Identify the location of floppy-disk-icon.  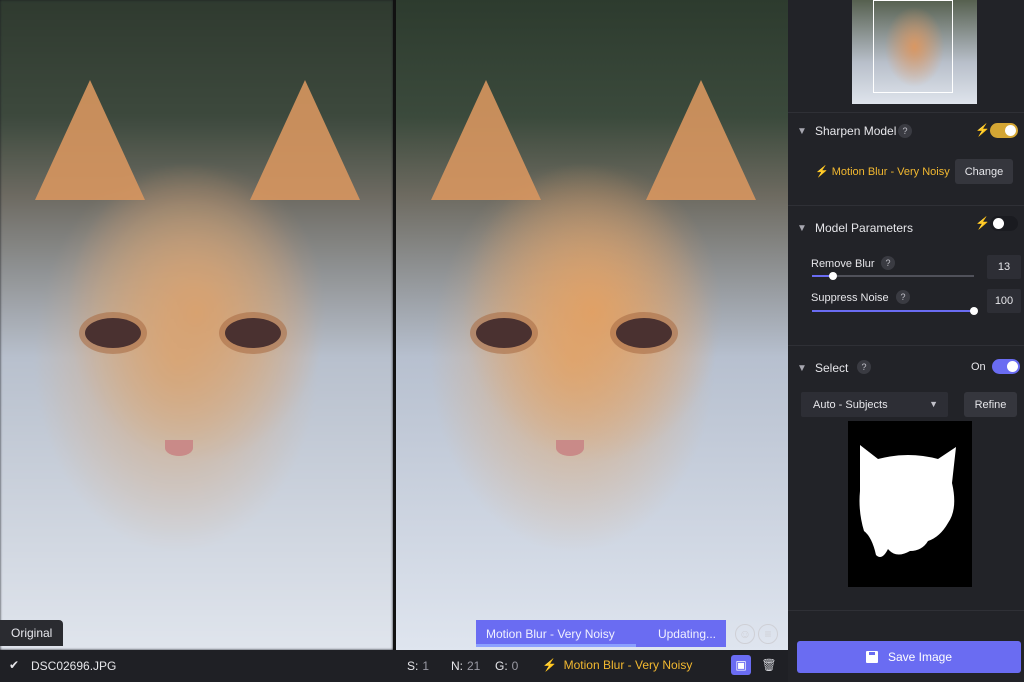
(871, 657).